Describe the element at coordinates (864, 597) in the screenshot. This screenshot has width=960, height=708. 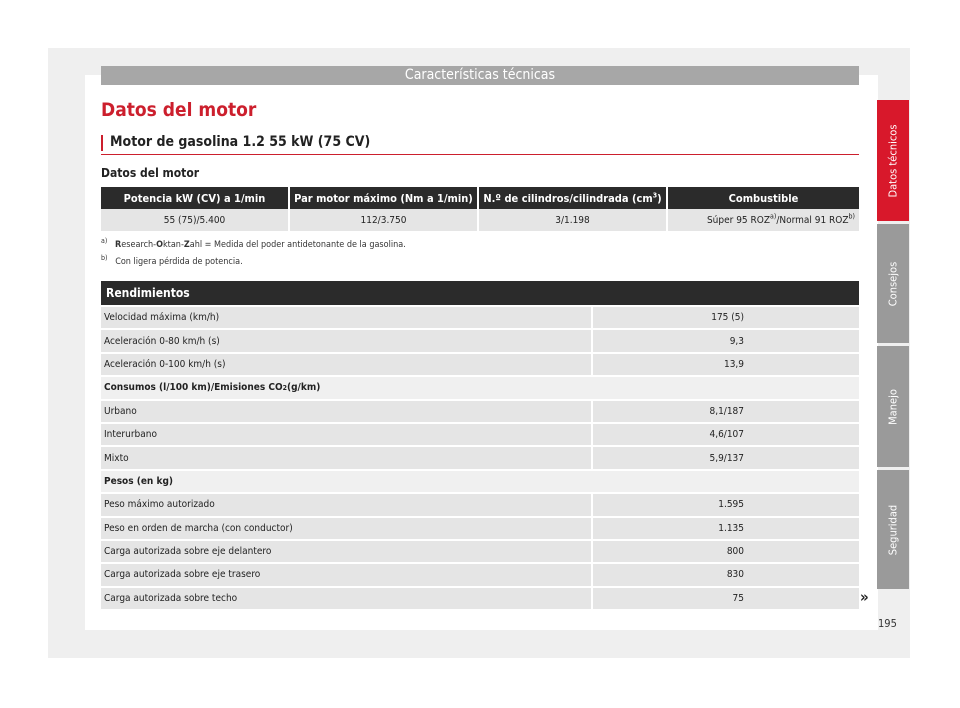
I see `continue-arrow-icon: »` at that location.